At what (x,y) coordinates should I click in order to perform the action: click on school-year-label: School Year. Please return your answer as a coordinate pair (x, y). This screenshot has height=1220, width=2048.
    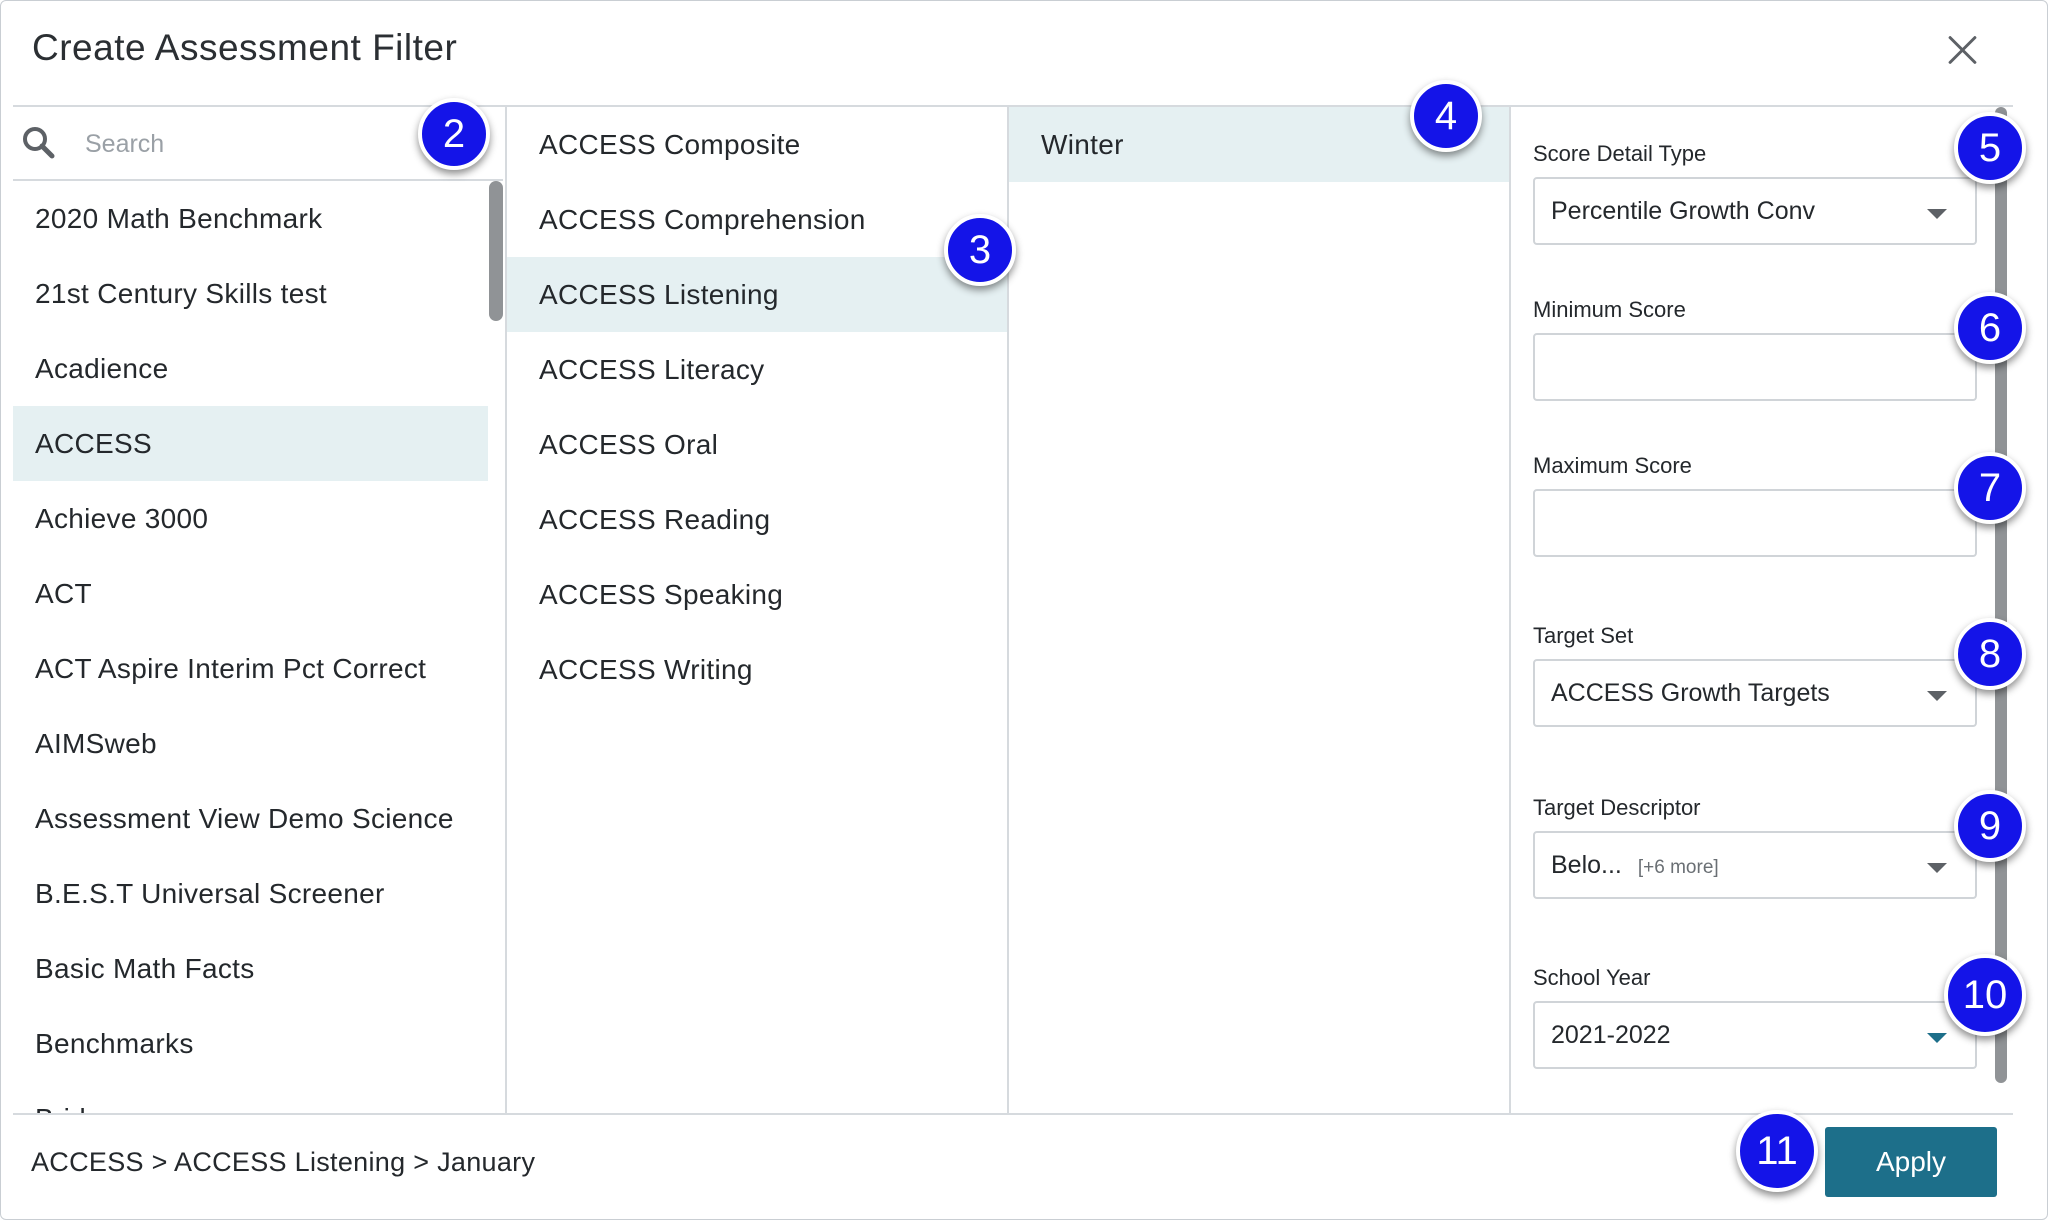
    Looking at the image, I should click on (1592, 977).